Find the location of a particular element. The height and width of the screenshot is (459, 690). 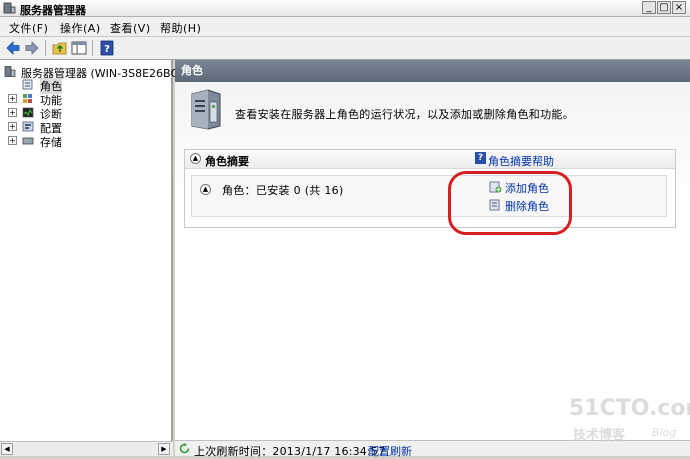

roles-status-box: ▲ 角色：已安装 0 (共 16) 添加角色 删除角色 is located at coordinates (429, 196).